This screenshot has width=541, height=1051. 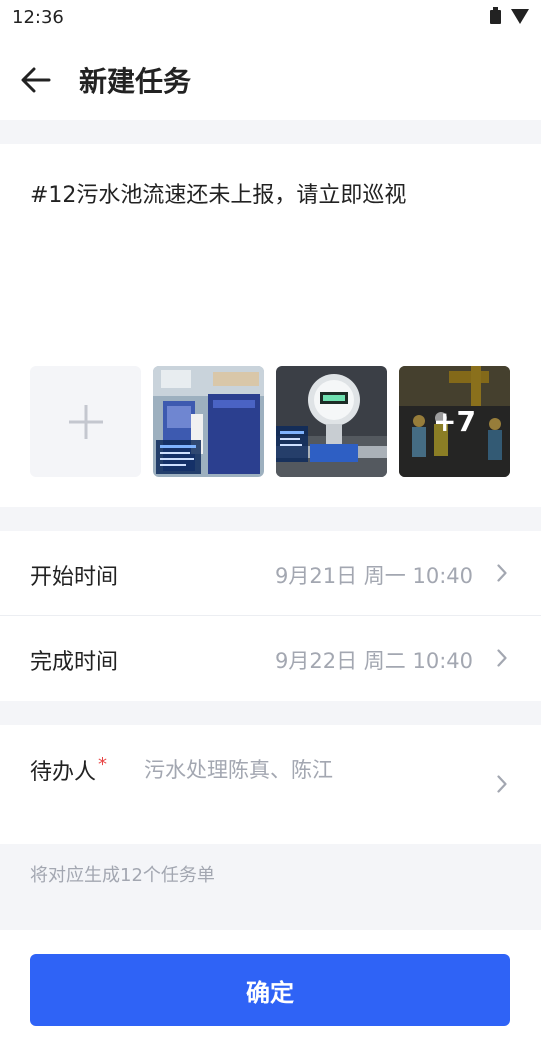 What do you see at coordinates (270, 18) in the screenshot?
I see `status-bar: 12:36` at bounding box center [270, 18].